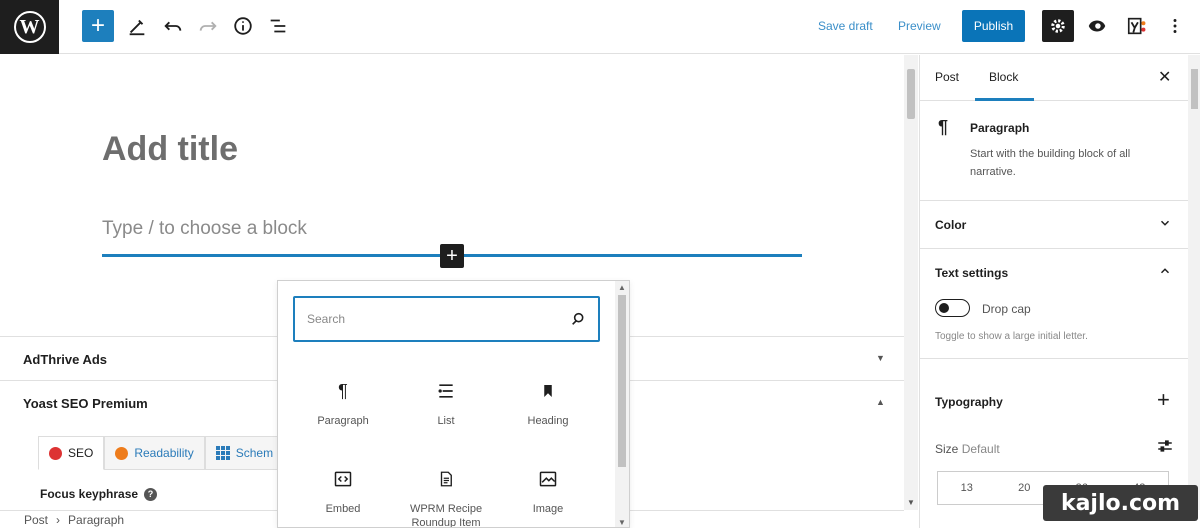 This screenshot has width=1200, height=528. What do you see at coordinates (343, 509) in the screenshot?
I see `block-embed-label: Embed` at bounding box center [343, 509].